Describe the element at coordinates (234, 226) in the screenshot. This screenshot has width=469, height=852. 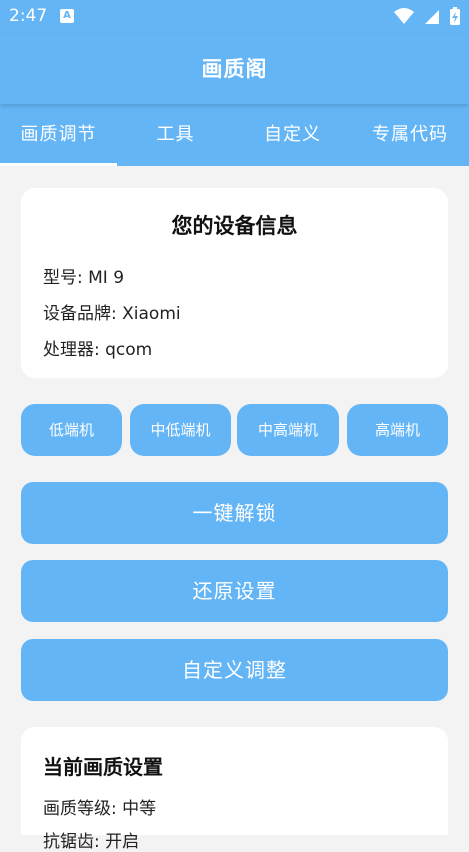
I see `device-info-title: 您的设备信息` at that location.